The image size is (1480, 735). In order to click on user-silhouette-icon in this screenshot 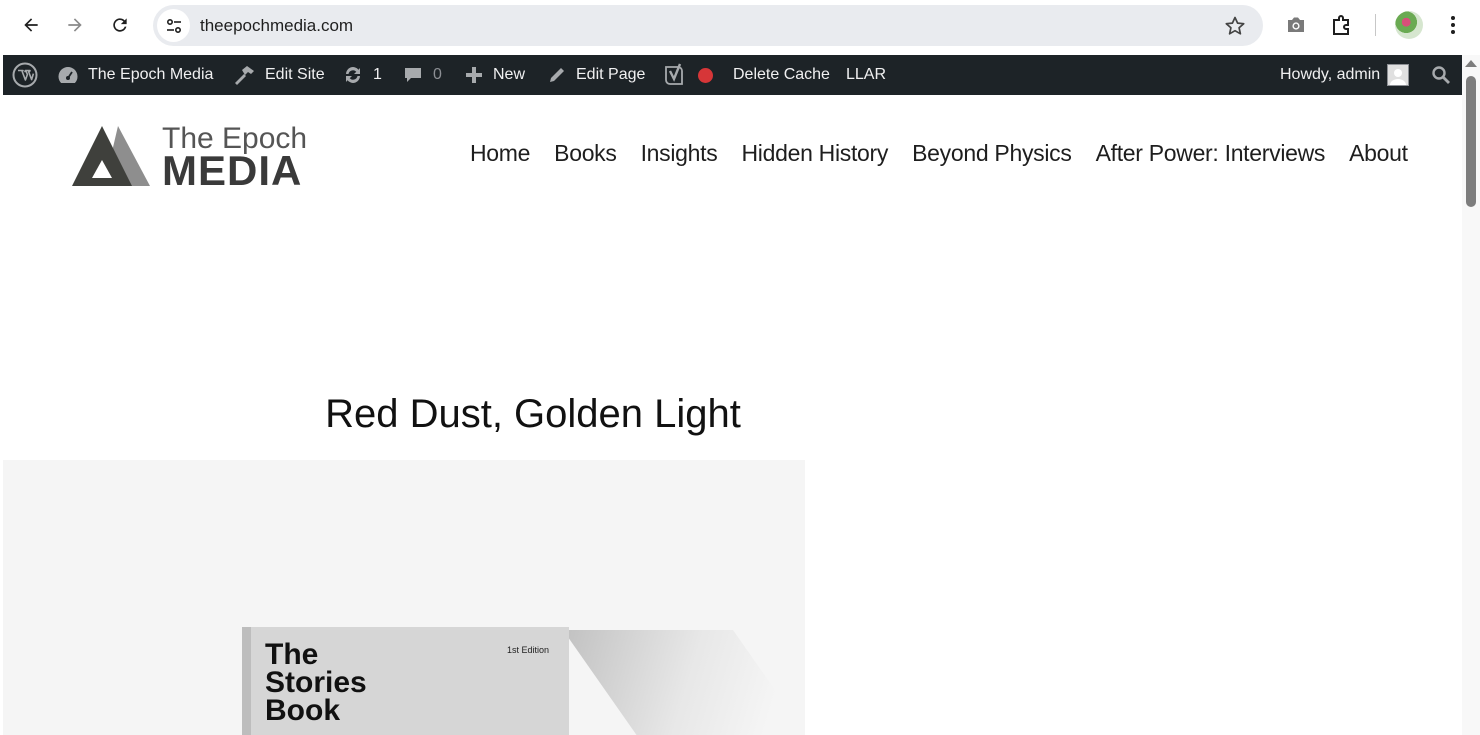, I will do `click(1398, 77)`.